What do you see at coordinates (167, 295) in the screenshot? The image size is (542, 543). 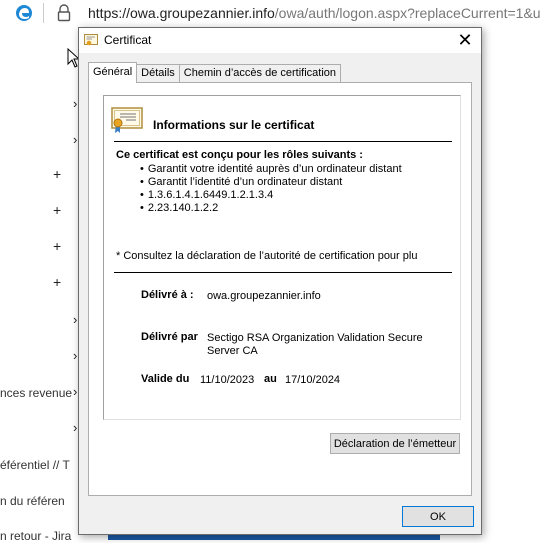 I see `issued-to-label: Délivré à :` at bounding box center [167, 295].